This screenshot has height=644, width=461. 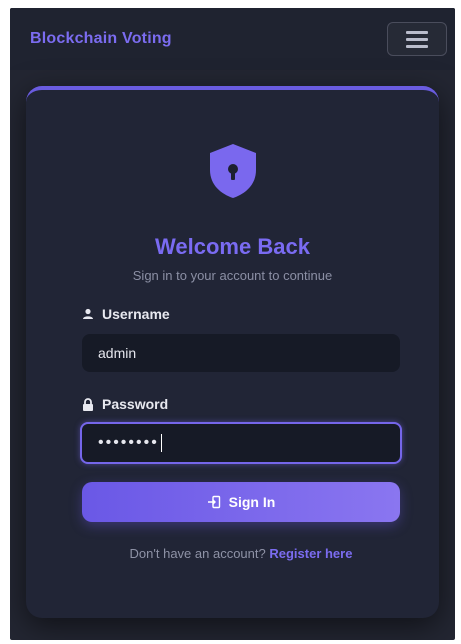 What do you see at coordinates (241, 443) in the screenshot?
I see `password-field: ••••••••` at bounding box center [241, 443].